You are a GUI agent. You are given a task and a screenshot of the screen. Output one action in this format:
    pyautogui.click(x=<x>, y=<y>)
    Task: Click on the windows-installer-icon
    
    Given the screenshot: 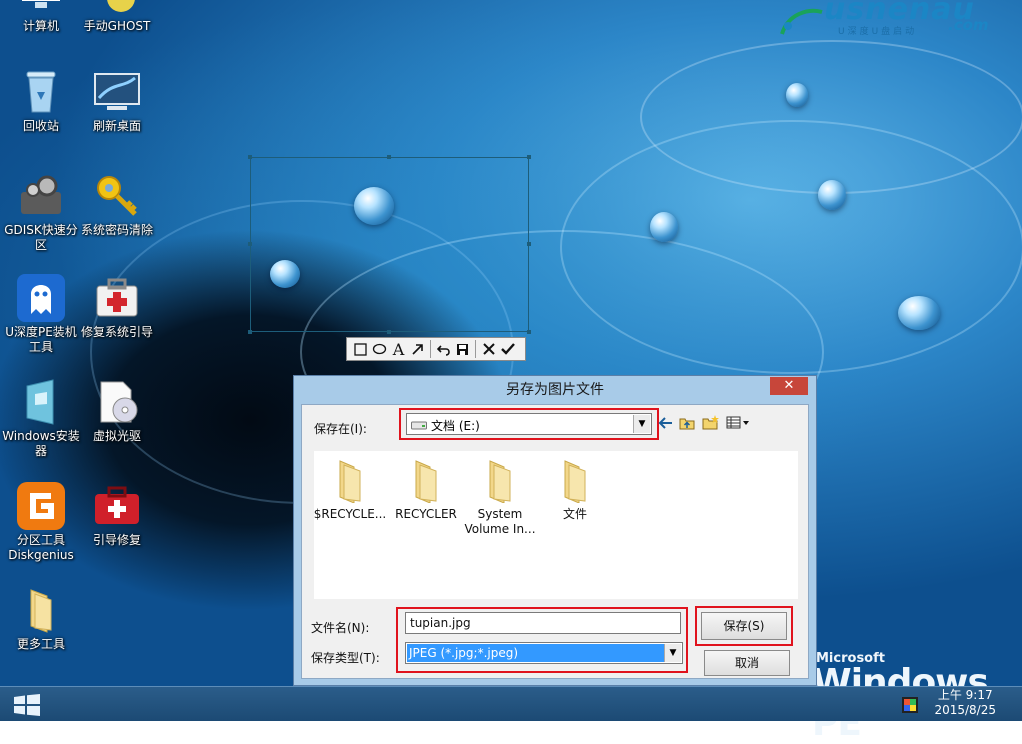 What is the action you would take?
    pyautogui.click(x=41, y=402)
    